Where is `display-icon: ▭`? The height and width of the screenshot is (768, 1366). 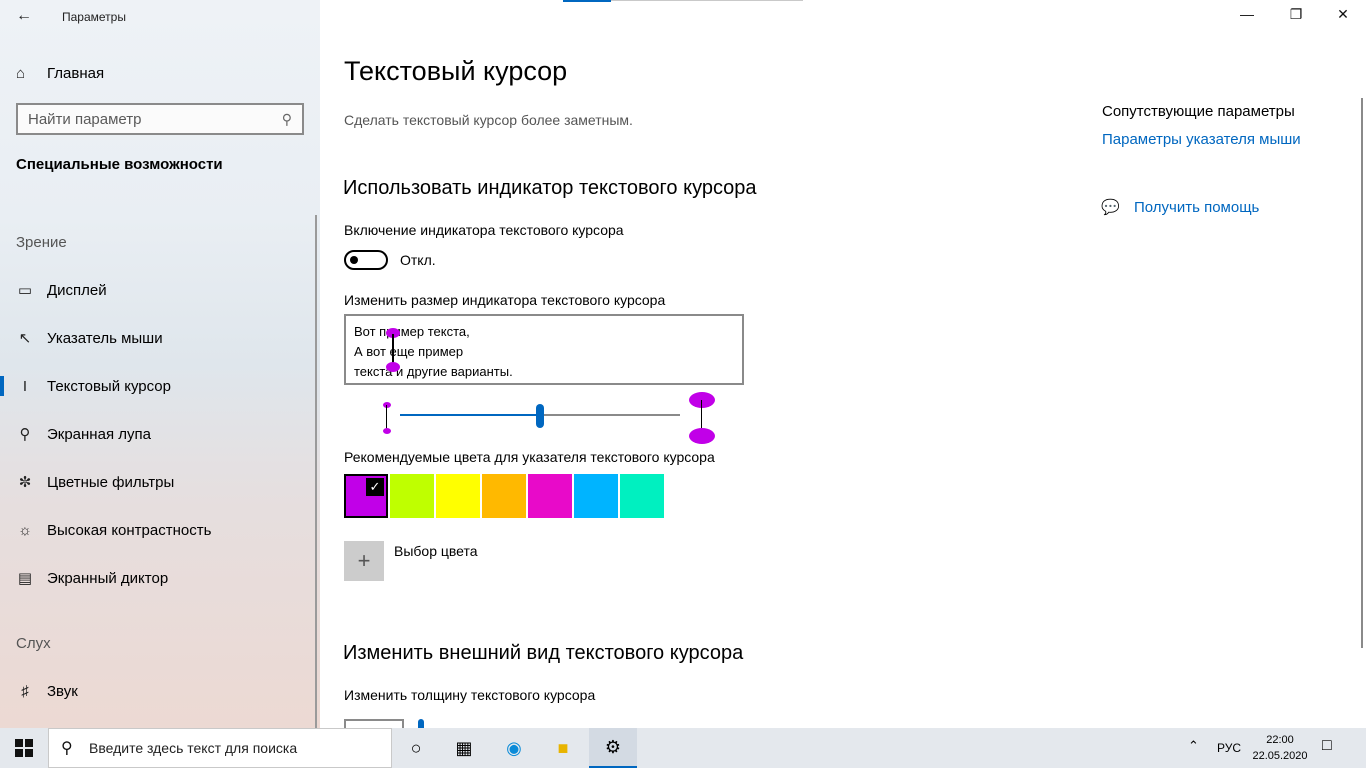
display-icon: ▭ is located at coordinates (25, 290).